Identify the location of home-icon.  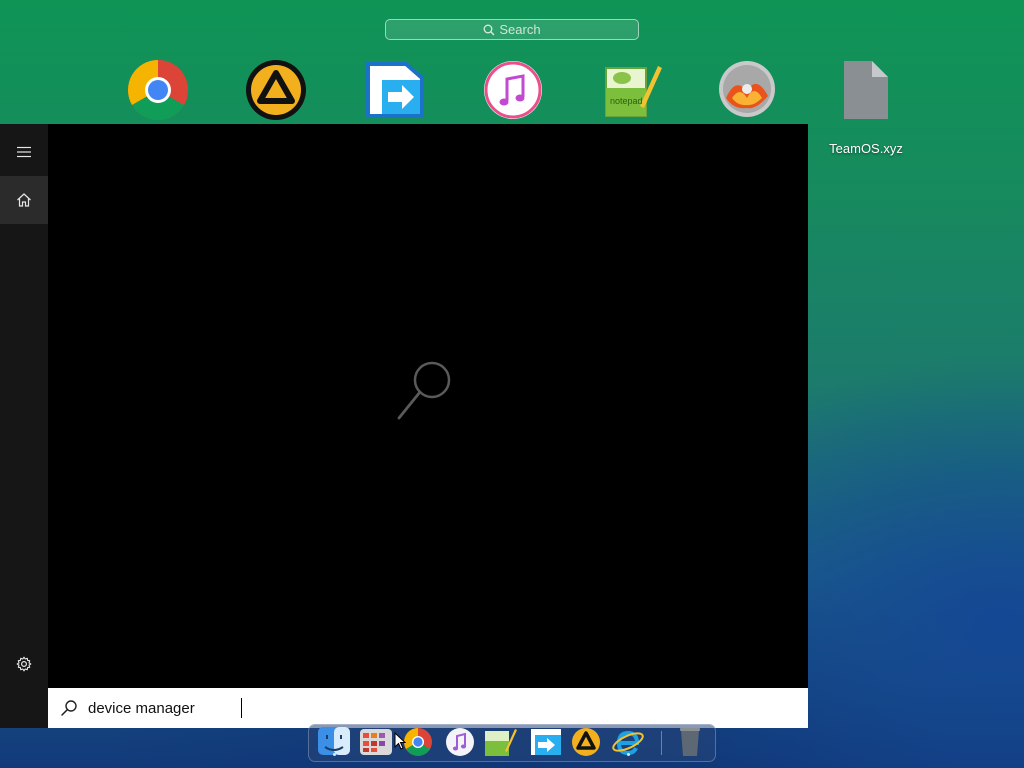
(24, 200).